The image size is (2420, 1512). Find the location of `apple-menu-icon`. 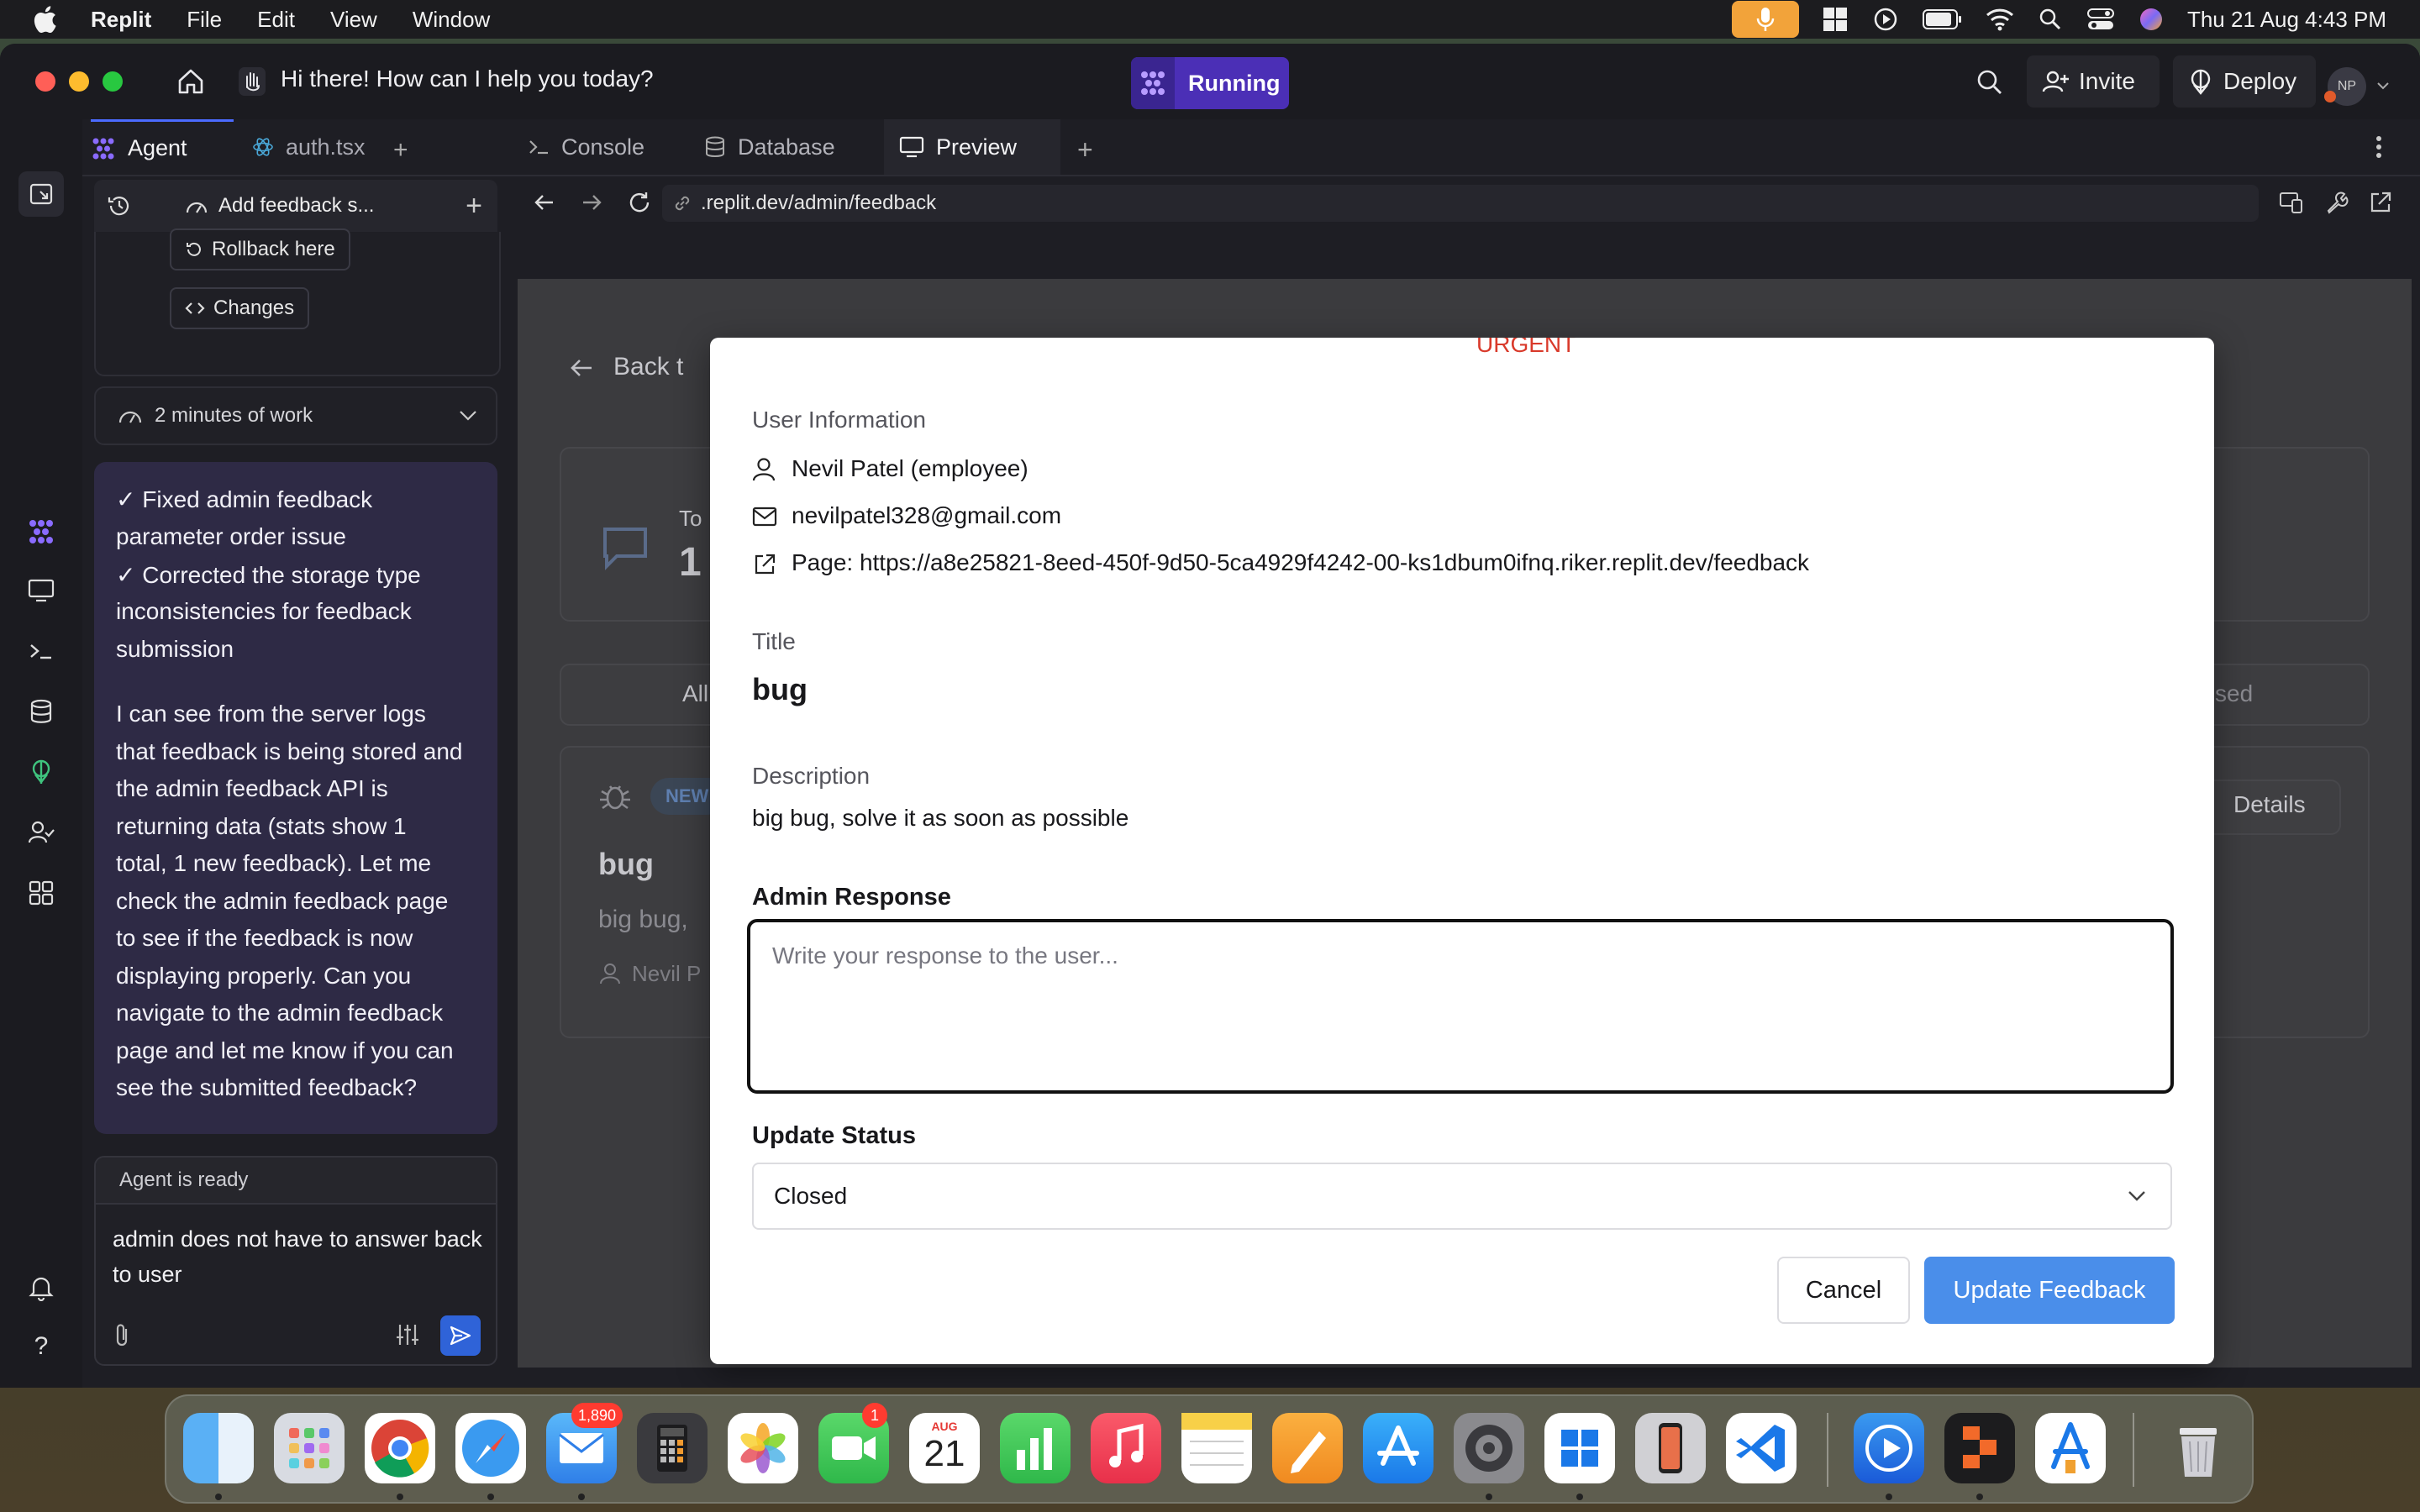

apple-menu-icon is located at coordinates (46, 19).